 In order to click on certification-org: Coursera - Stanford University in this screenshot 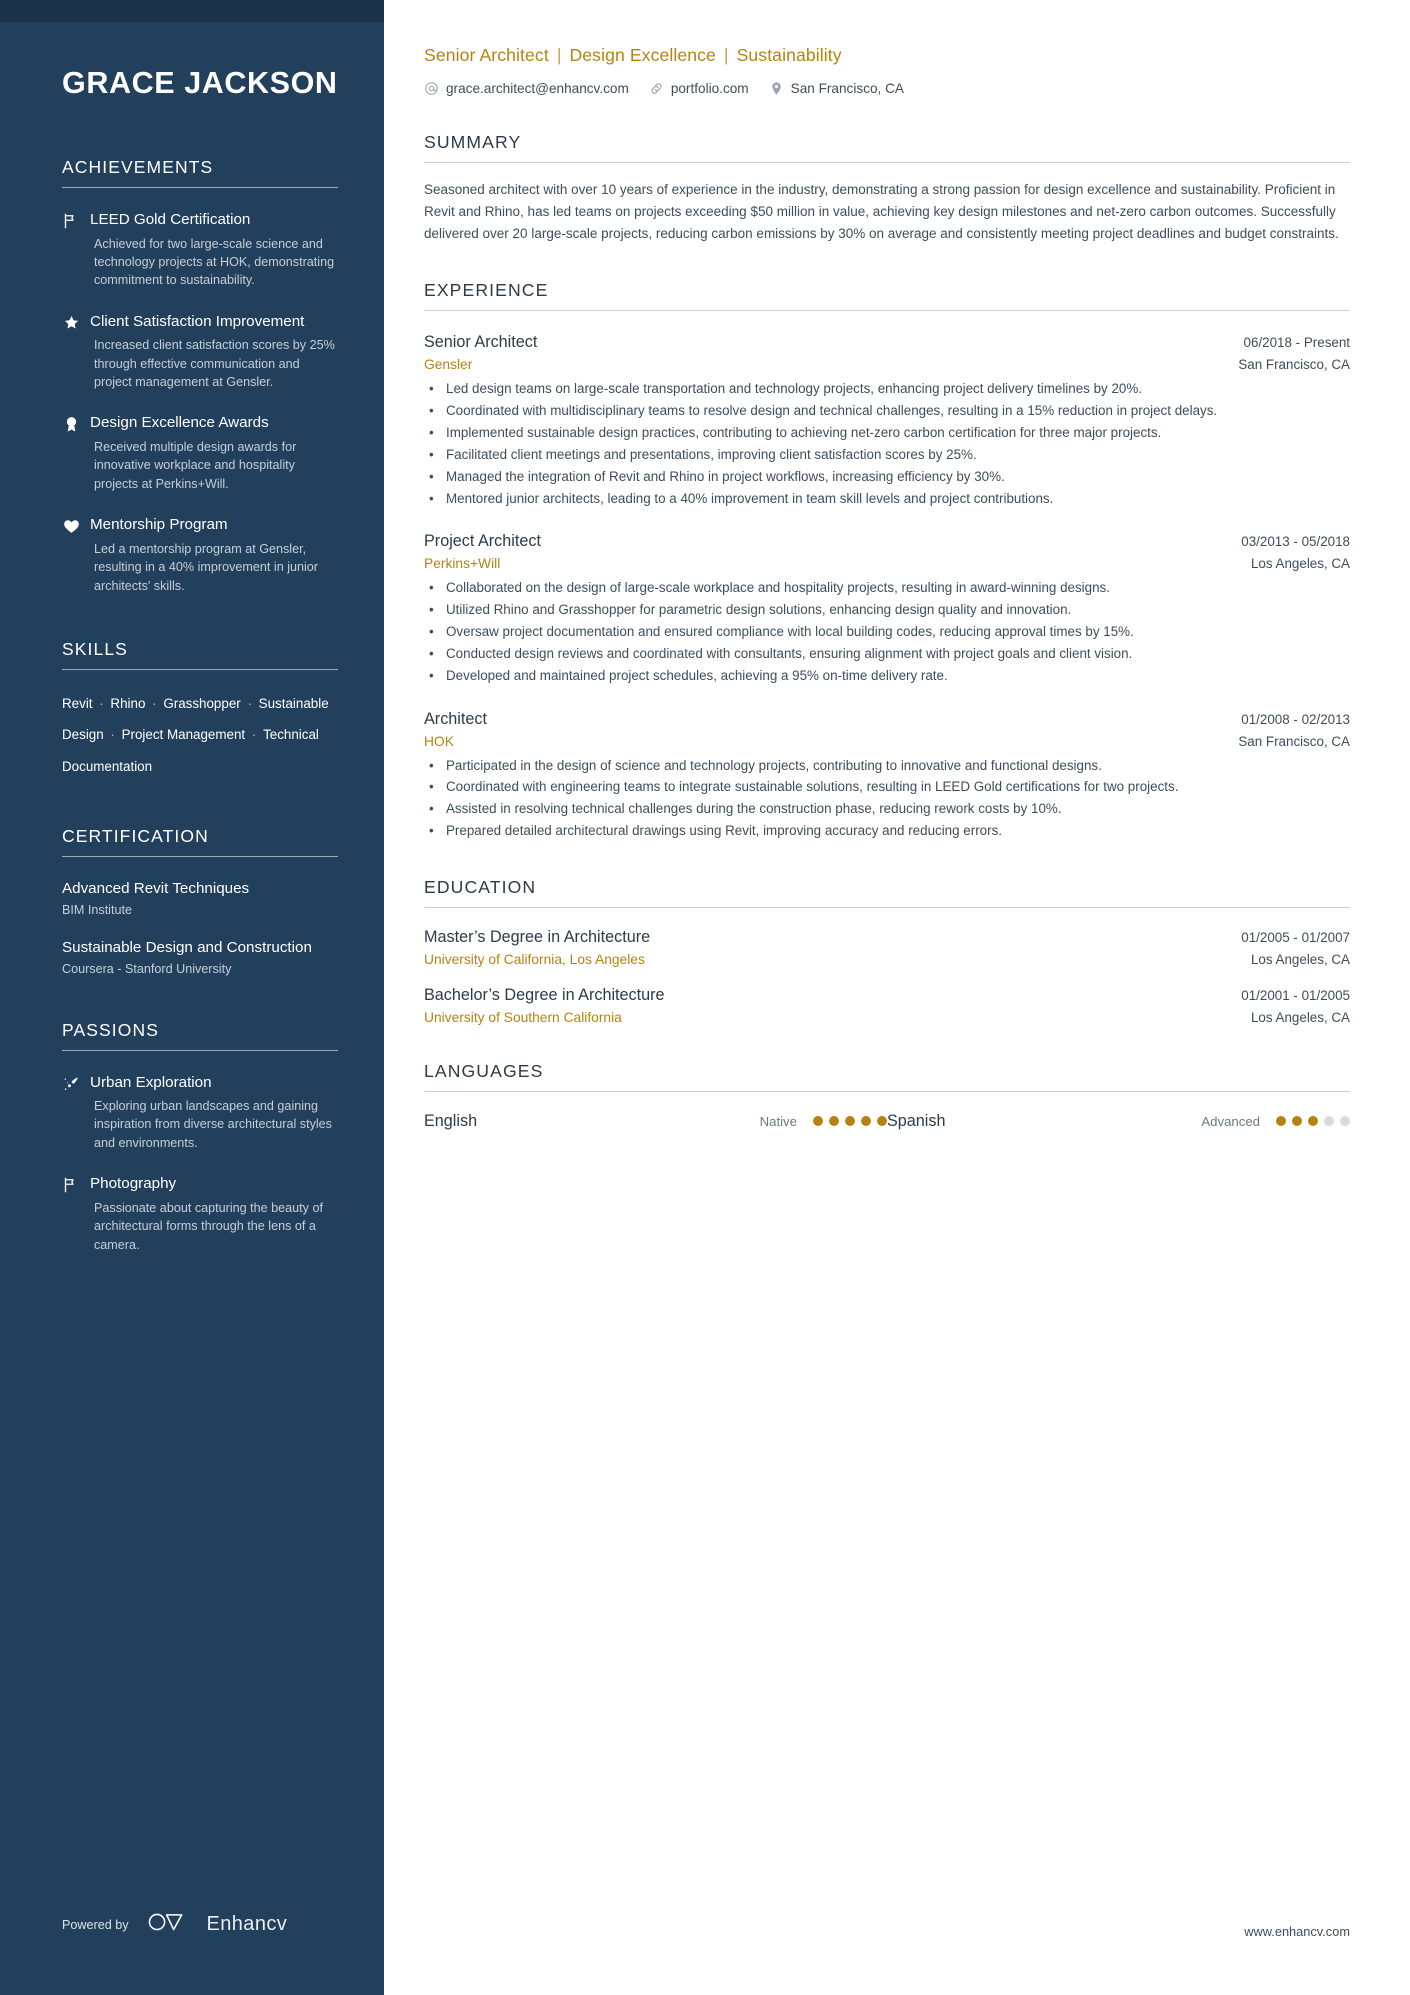, I will do `click(147, 968)`.